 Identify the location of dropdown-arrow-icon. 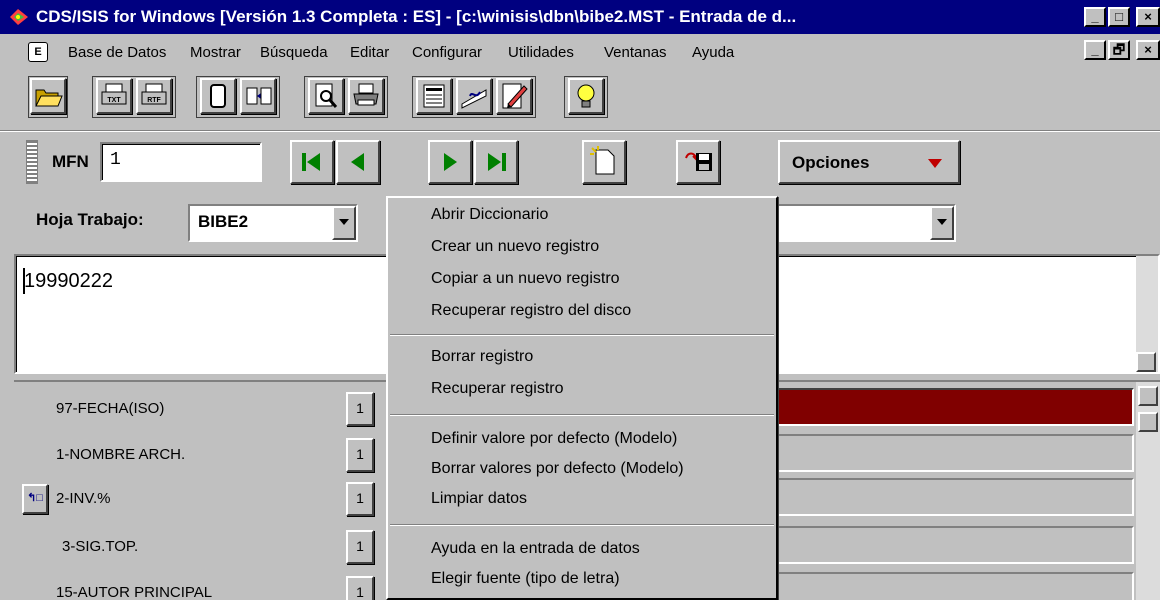
(935, 163).